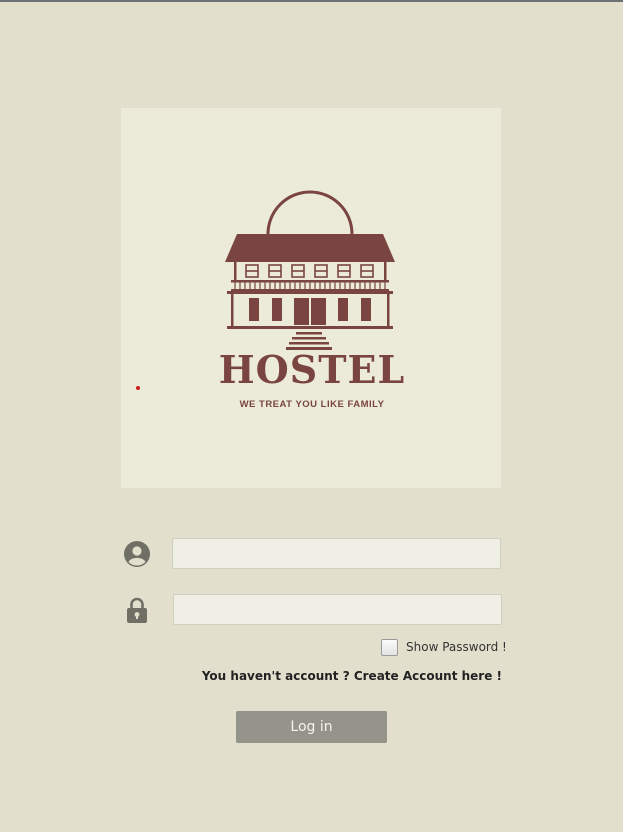 The width and height of the screenshot is (623, 832). I want to click on login-button: Log in, so click(311, 727).